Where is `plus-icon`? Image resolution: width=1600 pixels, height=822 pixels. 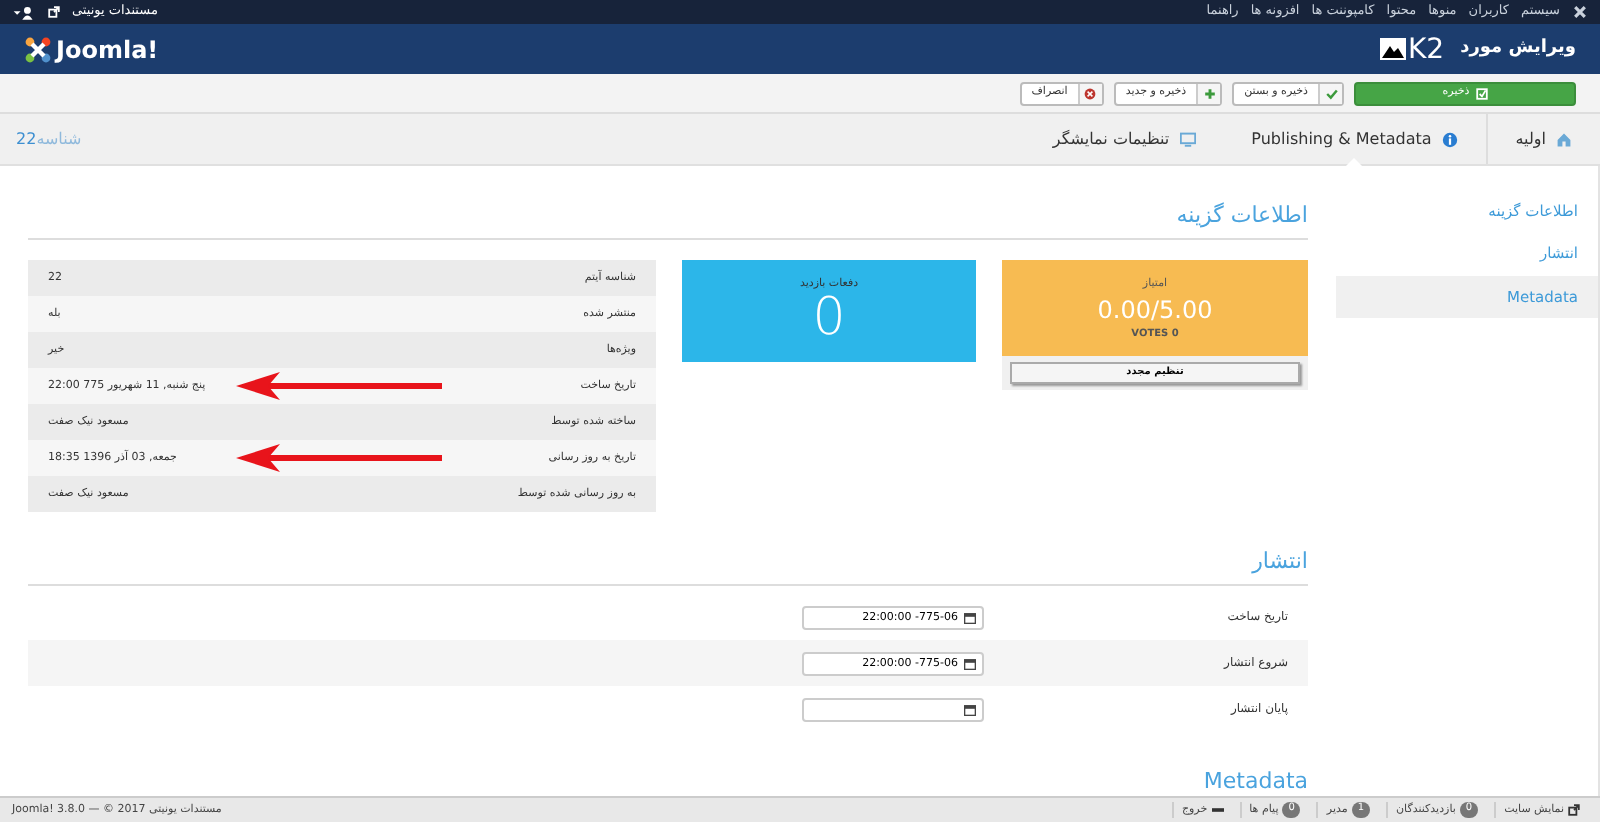 plus-icon is located at coordinates (1209, 93).